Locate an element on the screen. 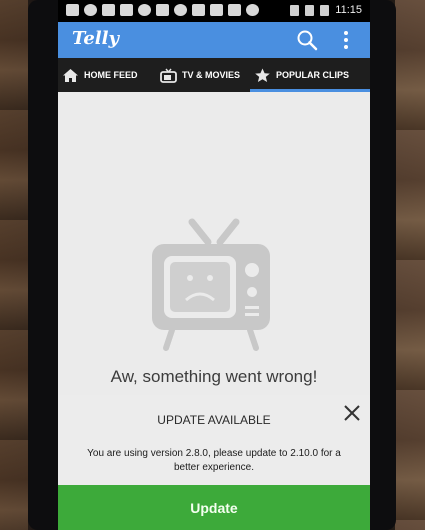  link-icon is located at coordinates (216, 10).